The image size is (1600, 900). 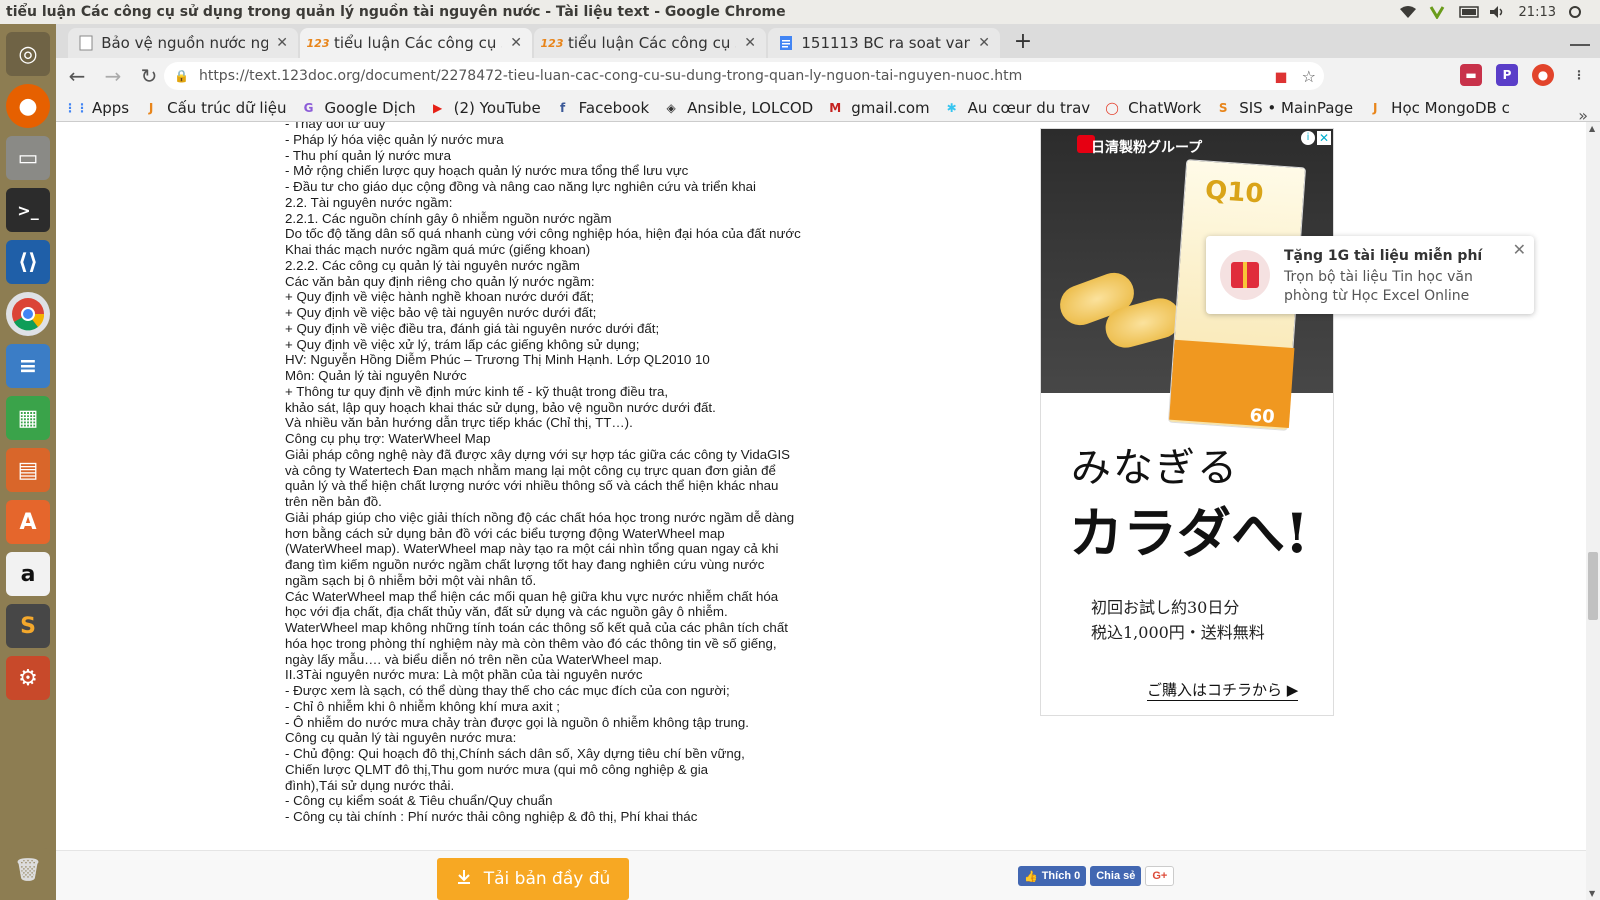 What do you see at coordinates (1023, 43) in the screenshot?
I see `new-tab-button: +` at bounding box center [1023, 43].